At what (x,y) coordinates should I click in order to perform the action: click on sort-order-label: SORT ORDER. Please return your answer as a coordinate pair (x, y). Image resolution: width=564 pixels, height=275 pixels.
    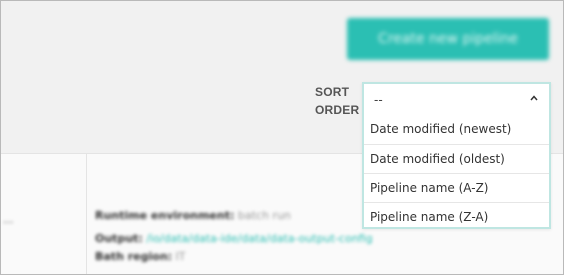
    Looking at the image, I should click on (337, 101).